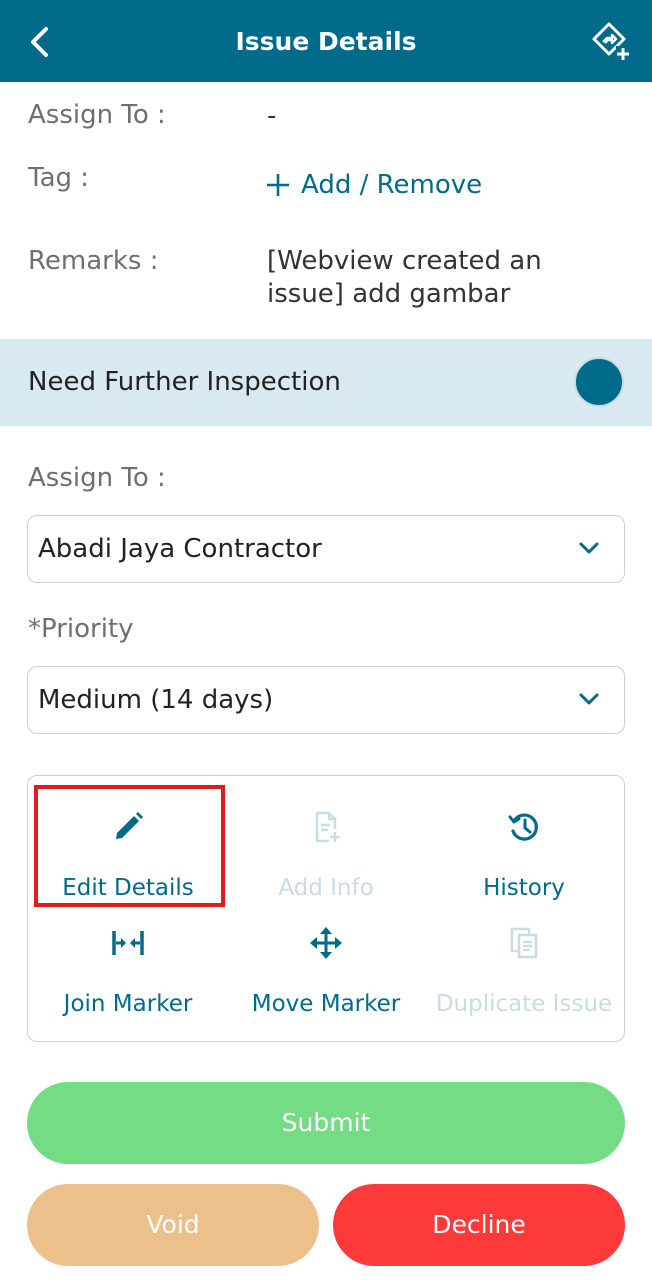 The height and width of the screenshot is (1280, 652). What do you see at coordinates (479, 1225) in the screenshot?
I see `decline-button: Decline` at bounding box center [479, 1225].